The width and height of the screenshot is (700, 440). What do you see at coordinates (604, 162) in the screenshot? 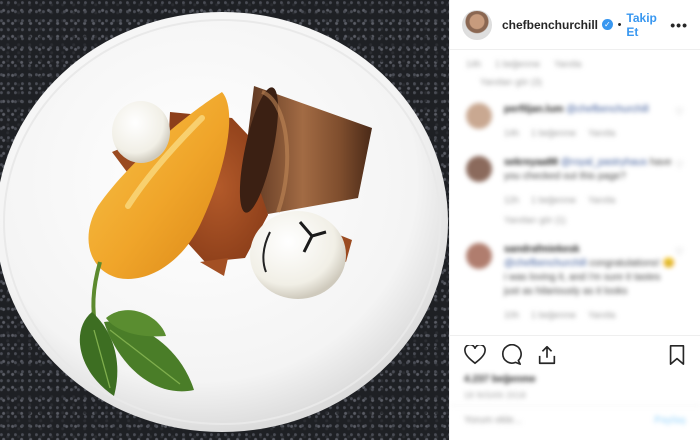
I see `comment-mention: @royal_pastryhaus` at bounding box center [604, 162].